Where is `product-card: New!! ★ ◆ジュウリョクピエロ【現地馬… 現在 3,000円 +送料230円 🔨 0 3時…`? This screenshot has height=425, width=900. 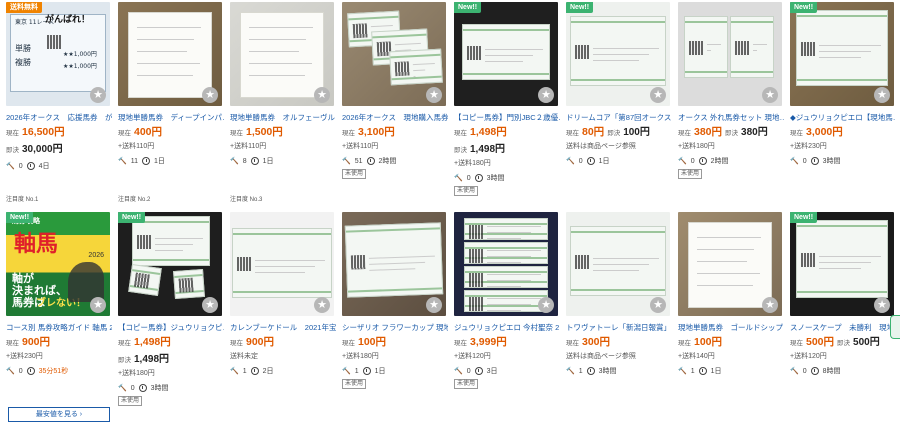
product-card: New!! ★ ◆ジュウリョクピエロ【現地馬… 現在 3,000円 +送料230円 🔨 0 3時… is located at coordinates (845, 104).